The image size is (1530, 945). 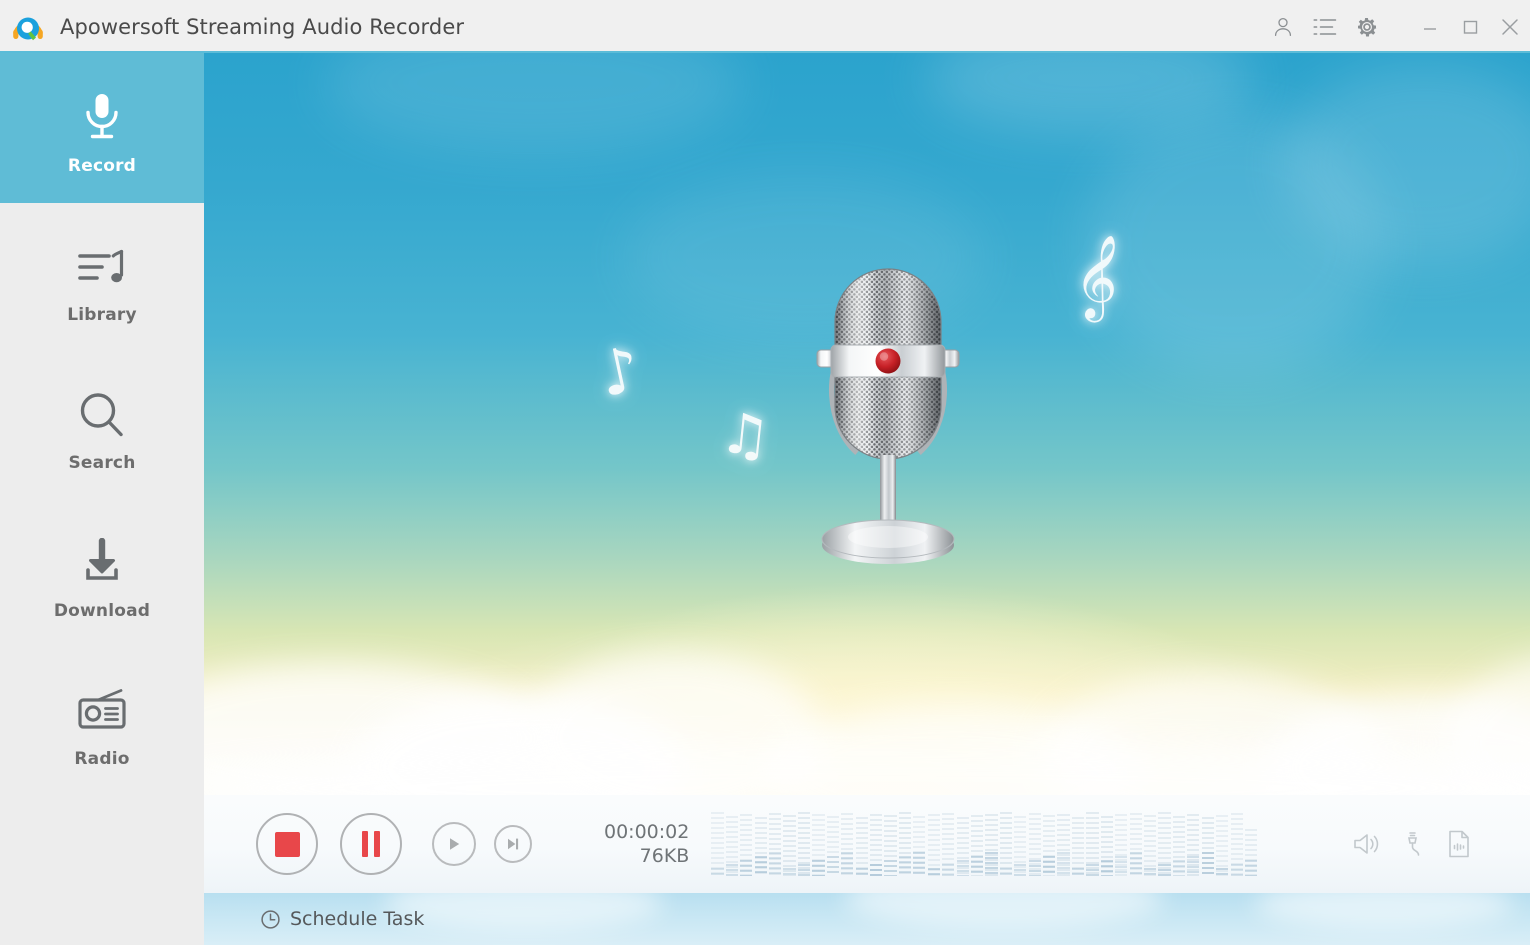 I want to click on skip-next-icon, so click(x=513, y=844).